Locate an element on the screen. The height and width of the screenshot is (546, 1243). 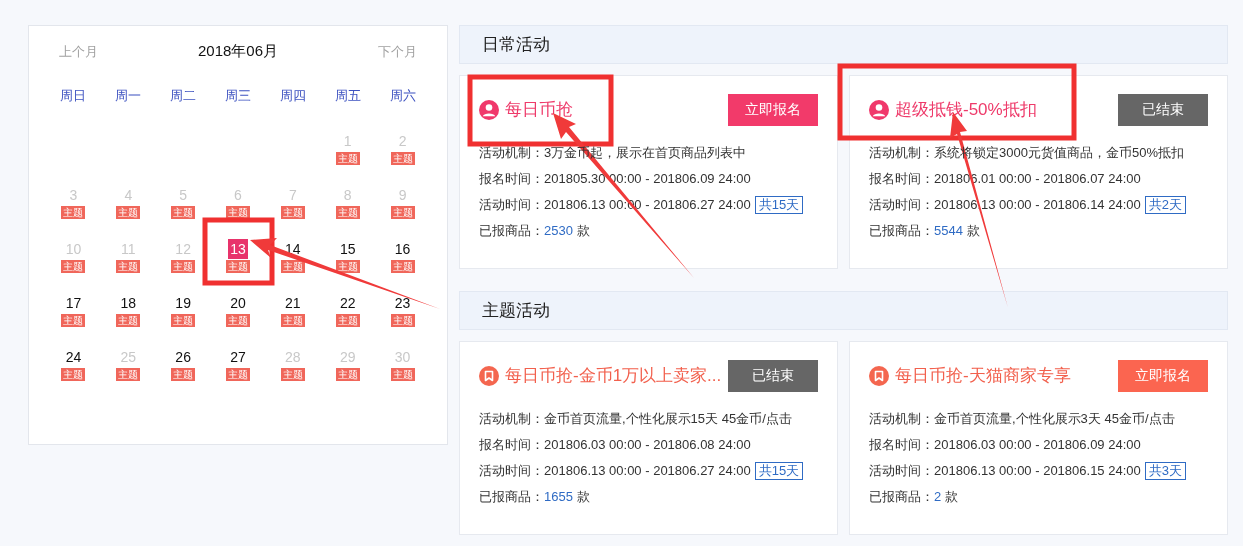
day-number: 20 is located at coordinates (238, 303).